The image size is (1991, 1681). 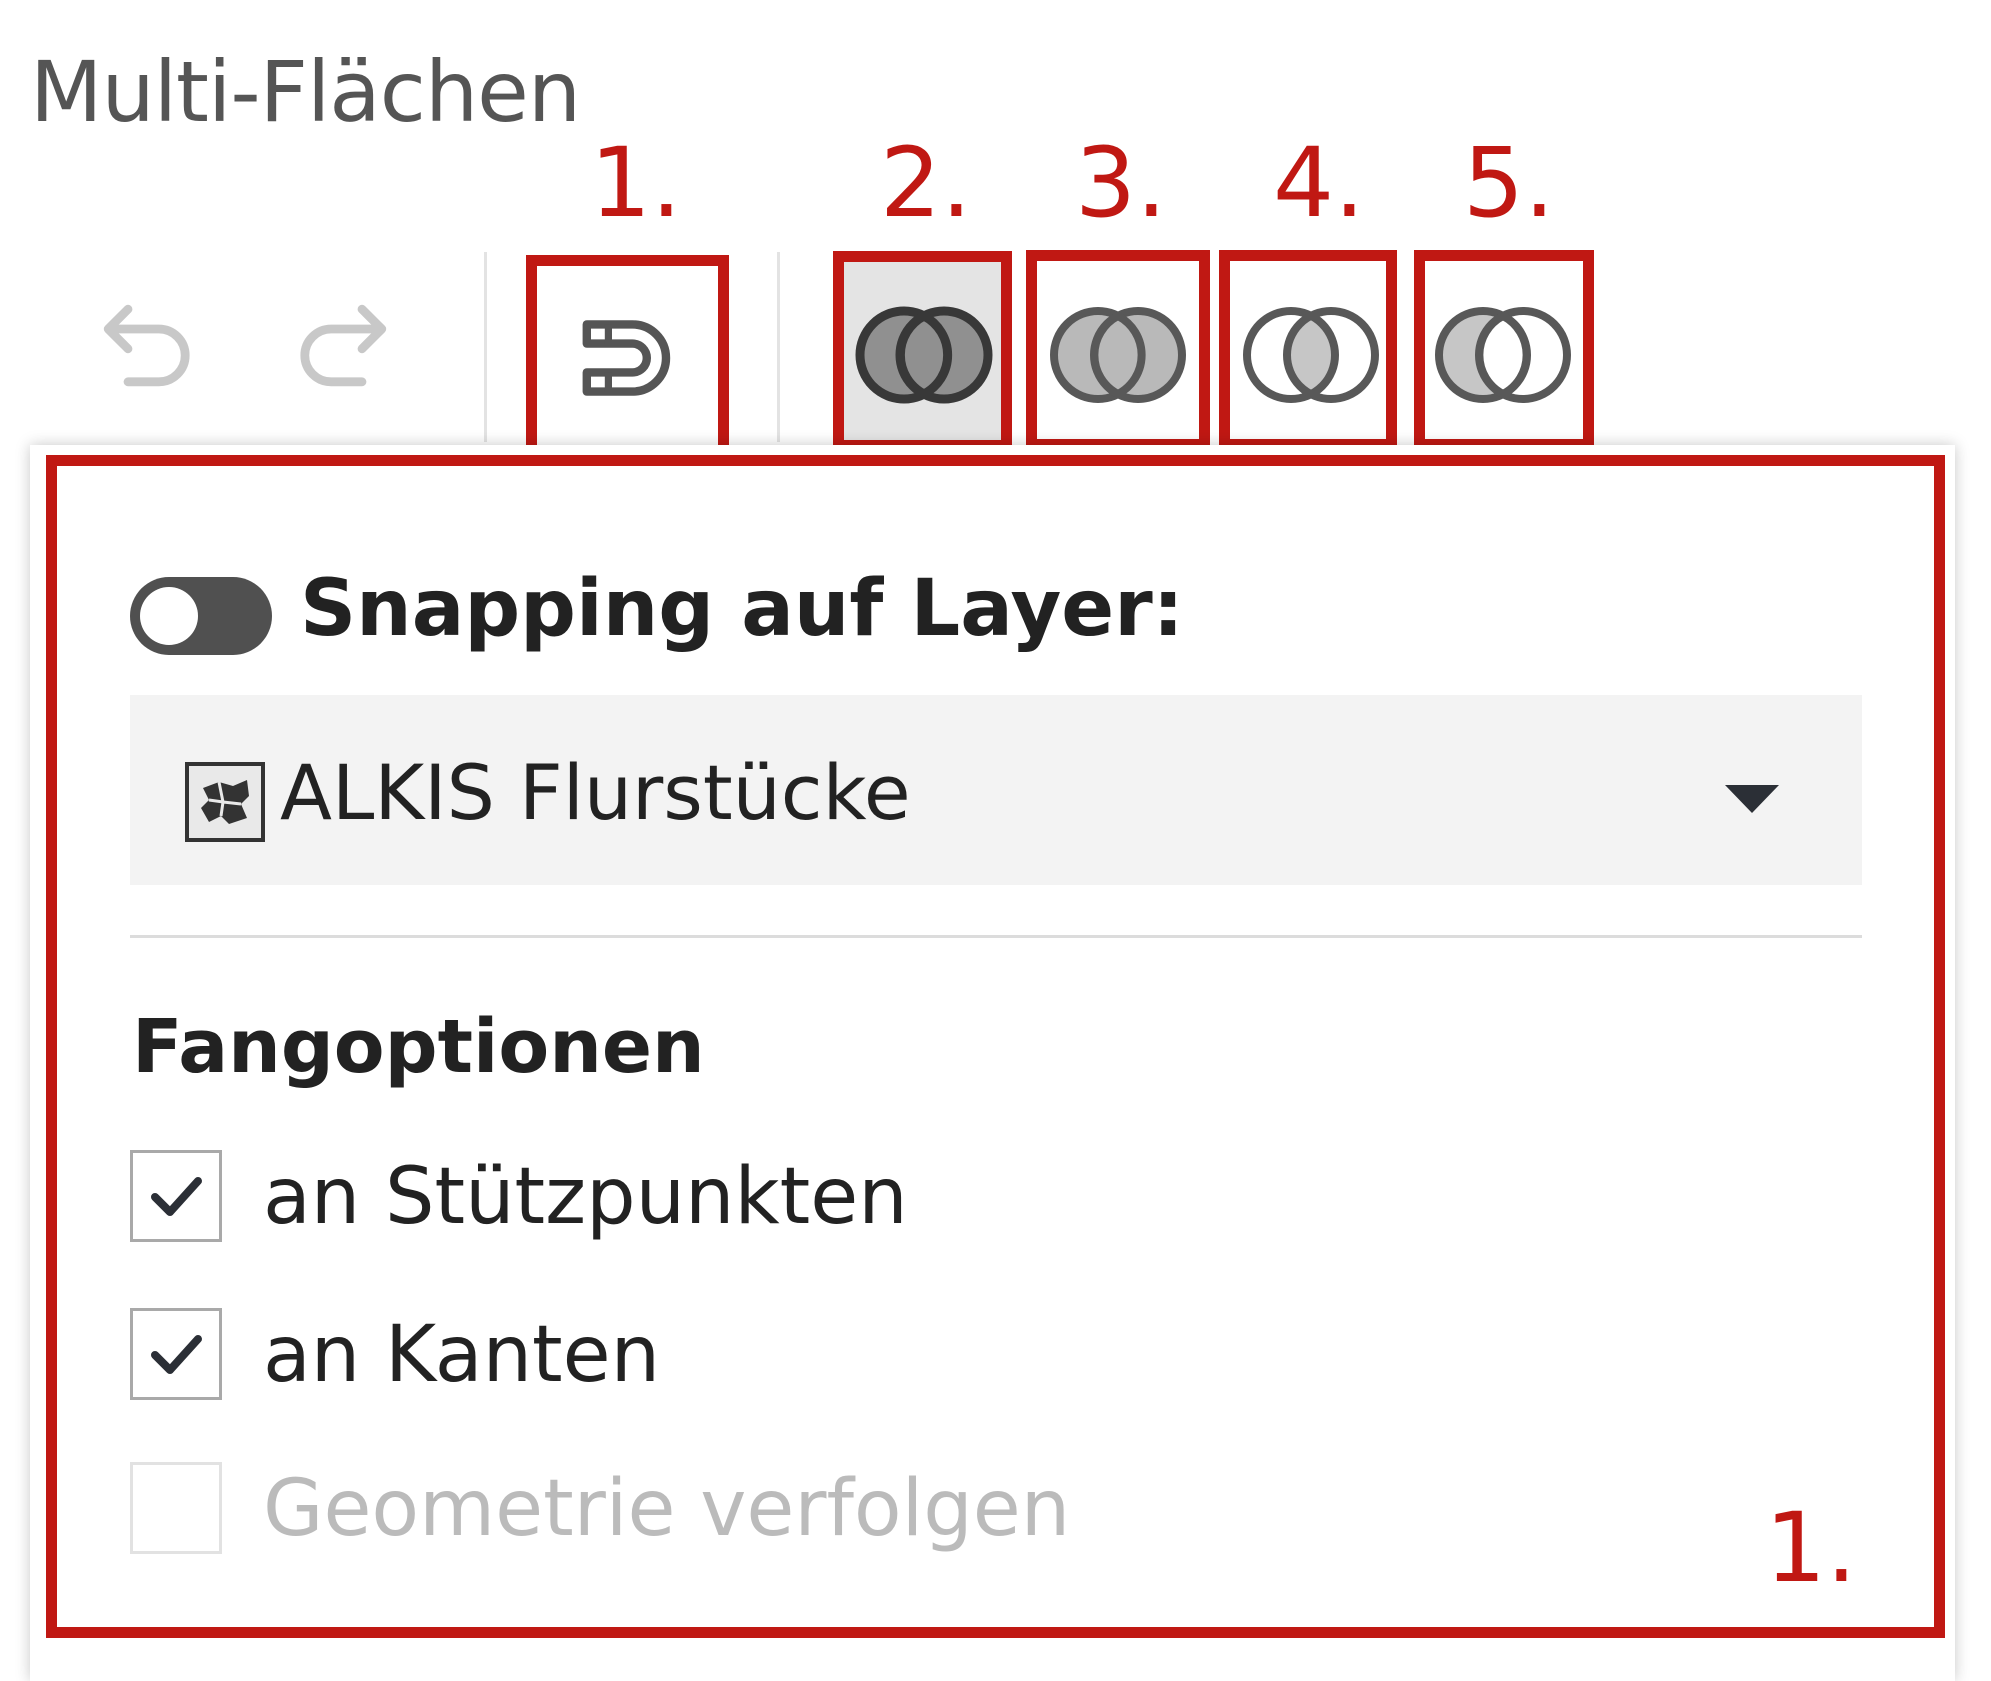 I want to click on annotation-box-intersection, so click(x=1308, y=350).